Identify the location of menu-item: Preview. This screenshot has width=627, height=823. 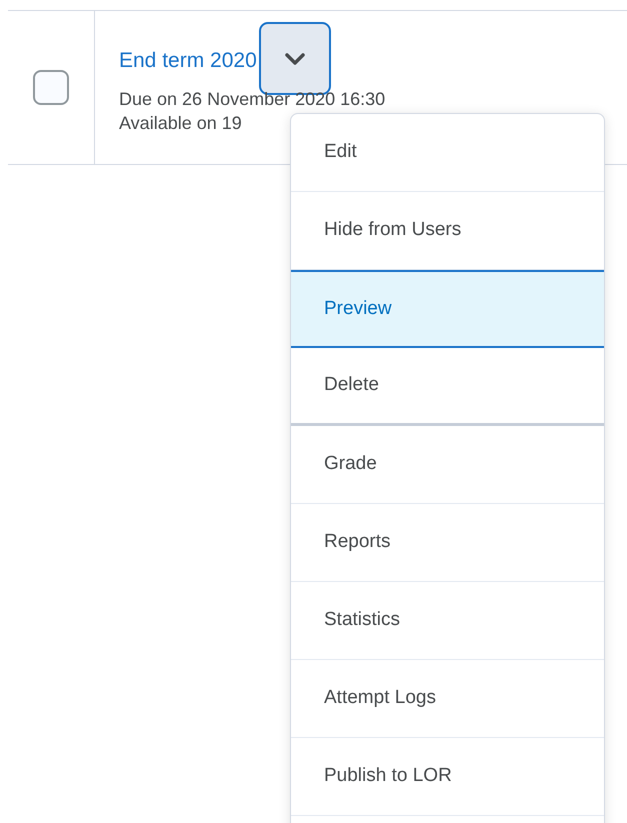
(447, 309).